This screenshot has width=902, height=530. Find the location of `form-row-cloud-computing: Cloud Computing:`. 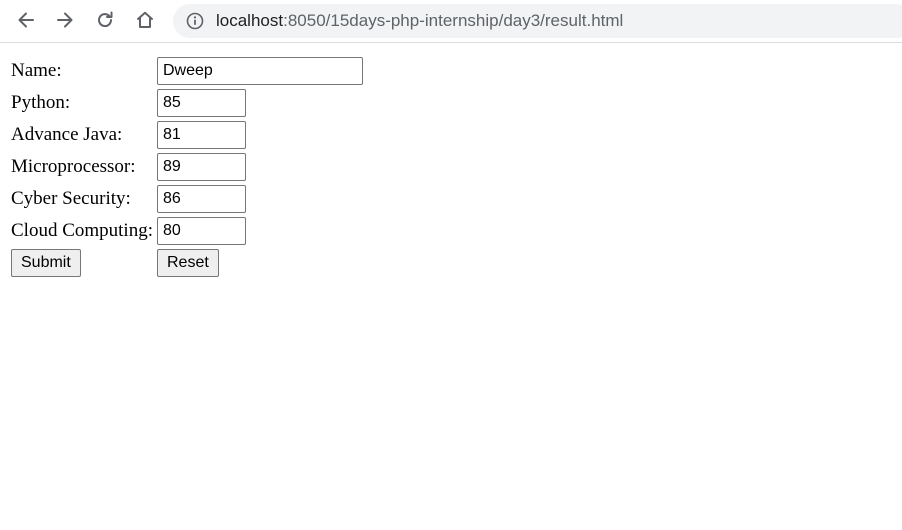

form-row-cloud-computing: Cloud Computing: is located at coordinates (187, 231).